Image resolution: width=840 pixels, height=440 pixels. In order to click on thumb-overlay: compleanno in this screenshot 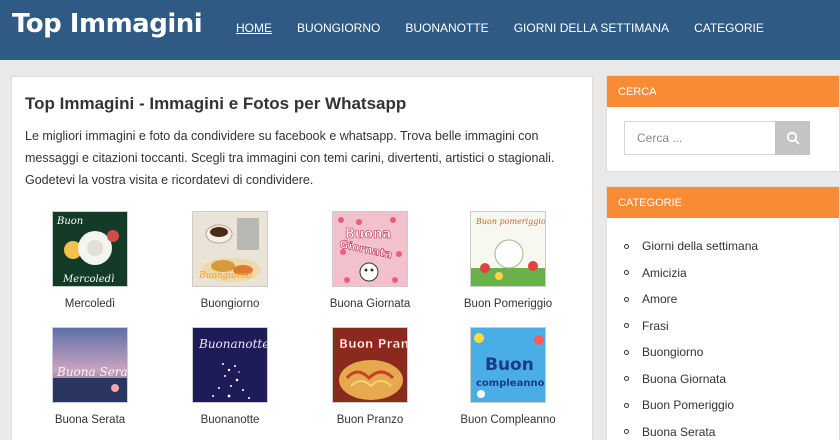, I will do `click(510, 383)`.